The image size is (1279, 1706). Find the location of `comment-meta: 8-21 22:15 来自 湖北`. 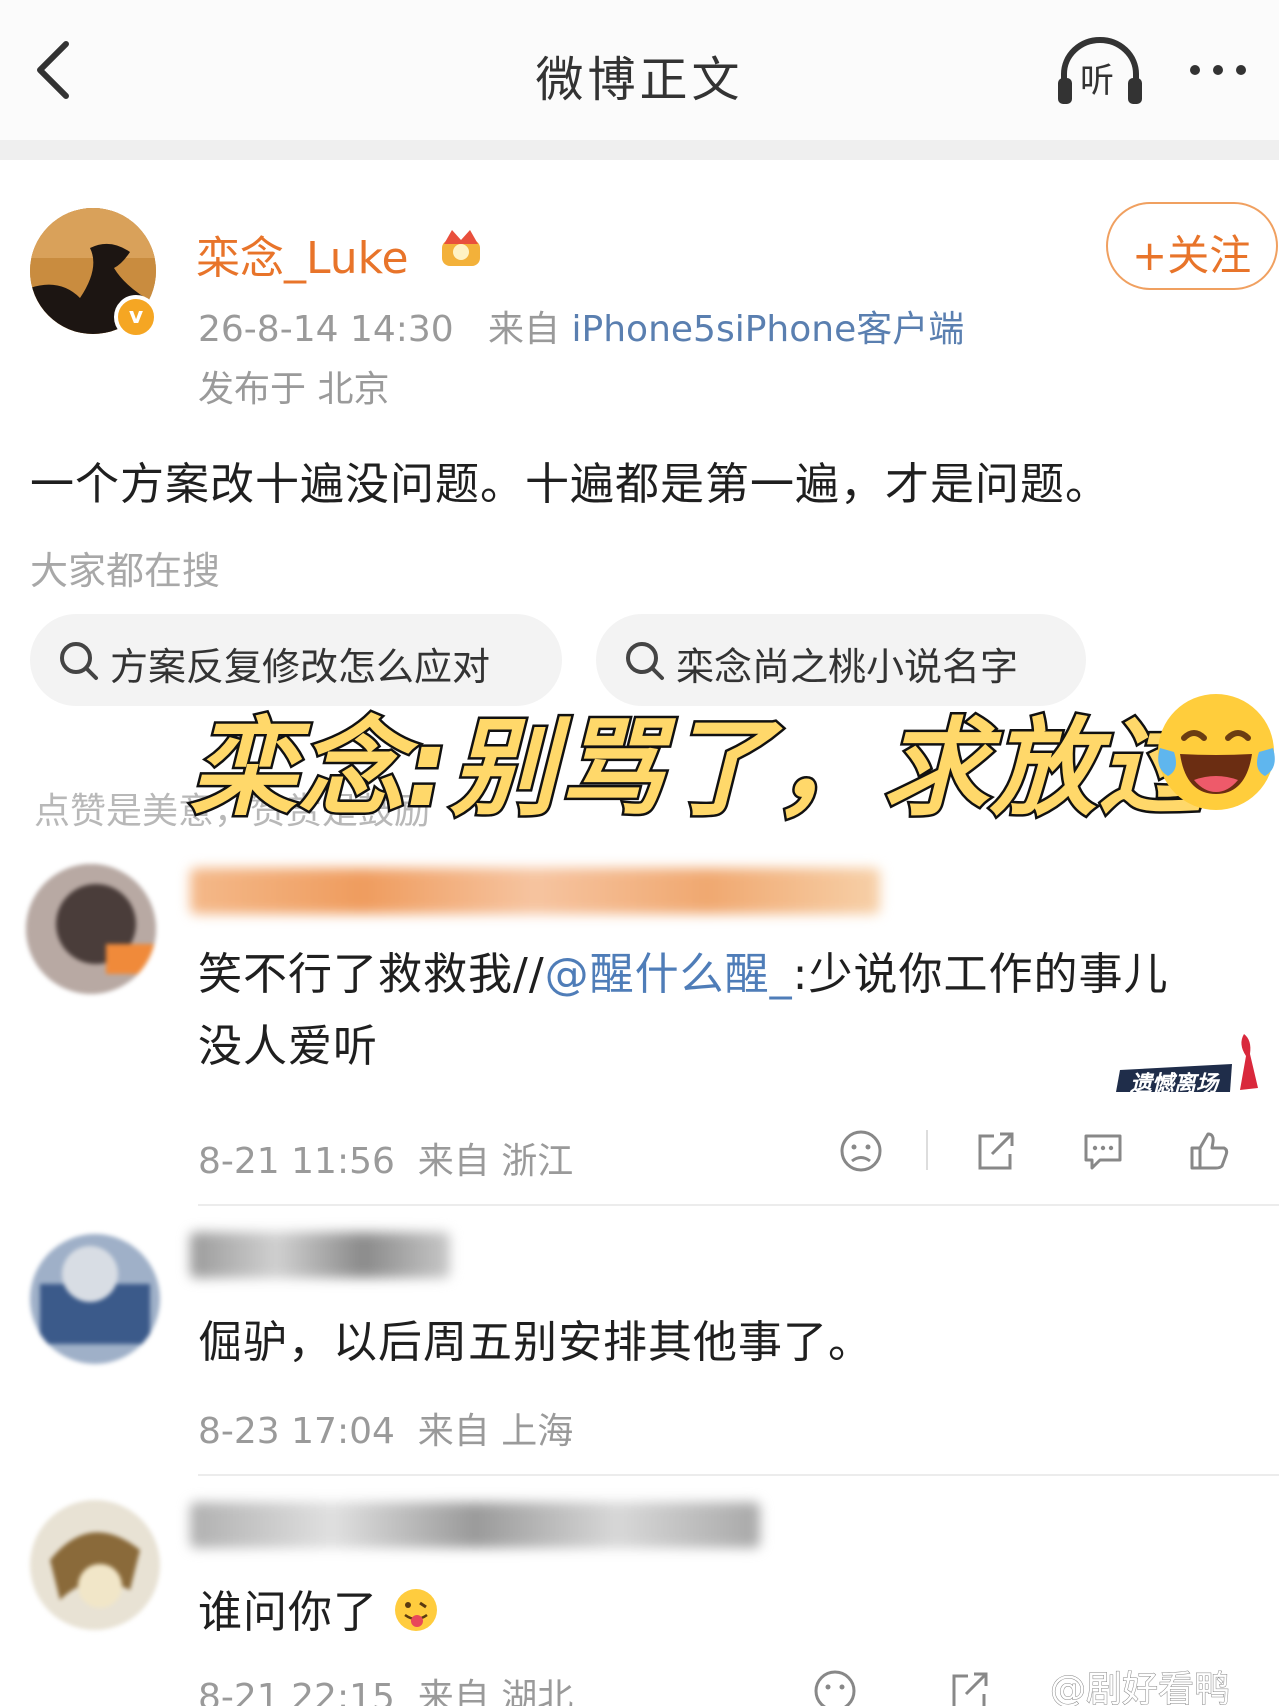

comment-meta: 8-21 22:15 来自 湖北 is located at coordinates (385, 1687).